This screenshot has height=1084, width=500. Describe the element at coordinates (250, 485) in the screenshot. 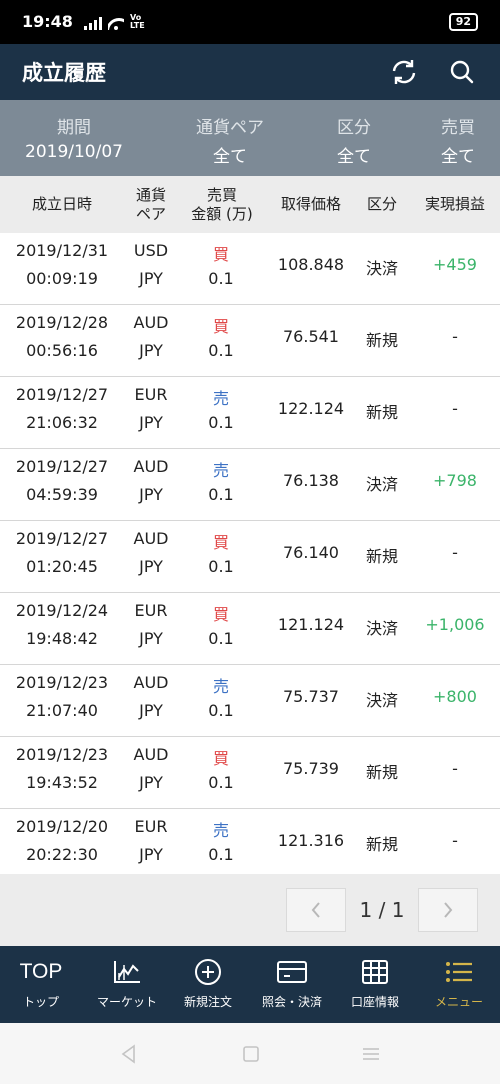

I see `table-row: 2019/12/27 04:59:39 AUD JPY 売 0.1 76.138 決済 +798` at that location.